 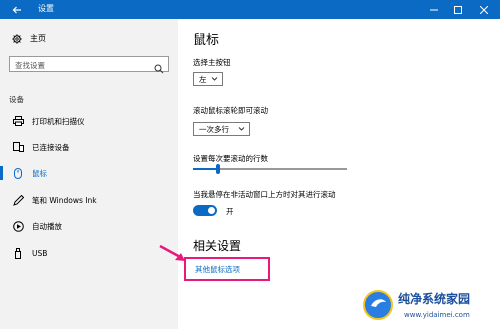 What do you see at coordinates (89, 121) in the screenshot?
I see `sidebar-item-printers: 打印机和扫描仪` at bounding box center [89, 121].